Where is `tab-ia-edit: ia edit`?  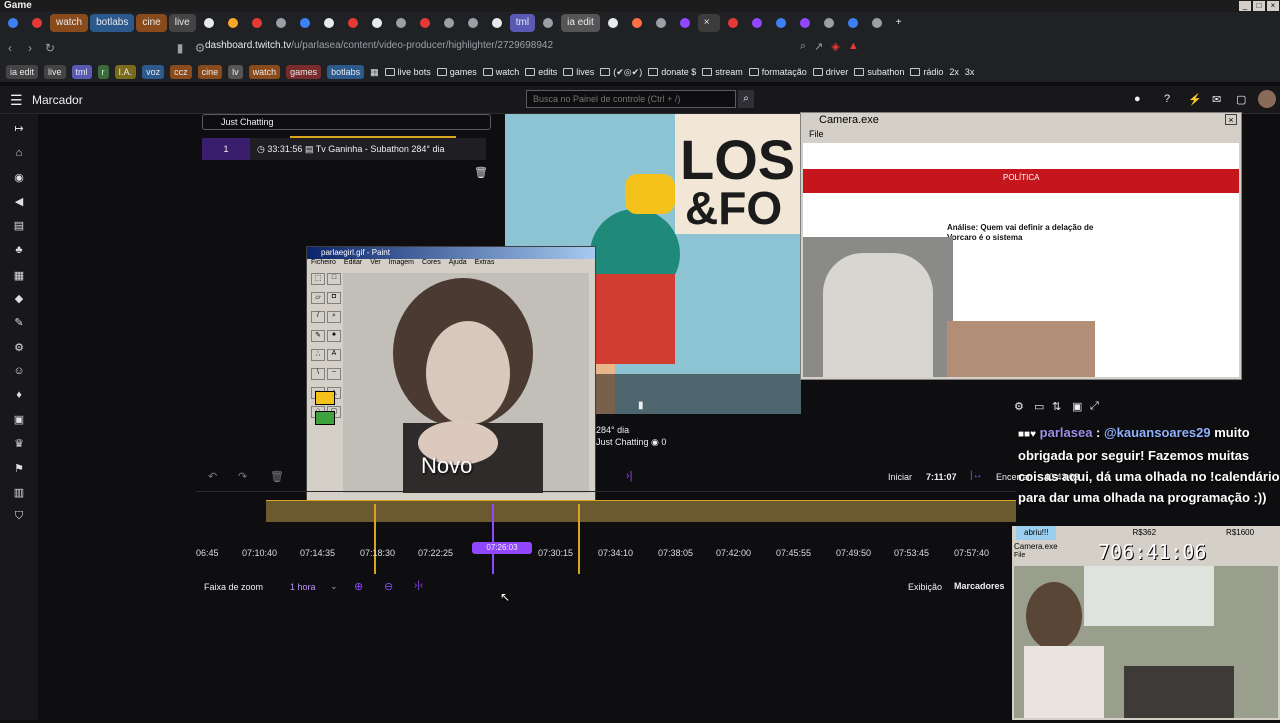 tab-ia-edit: ia edit is located at coordinates (580, 23).